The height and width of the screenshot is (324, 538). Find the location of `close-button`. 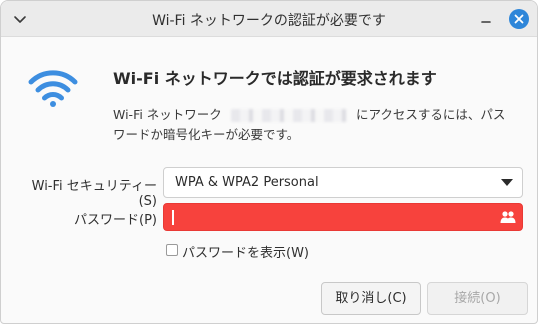

close-button is located at coordinates (519, 19).